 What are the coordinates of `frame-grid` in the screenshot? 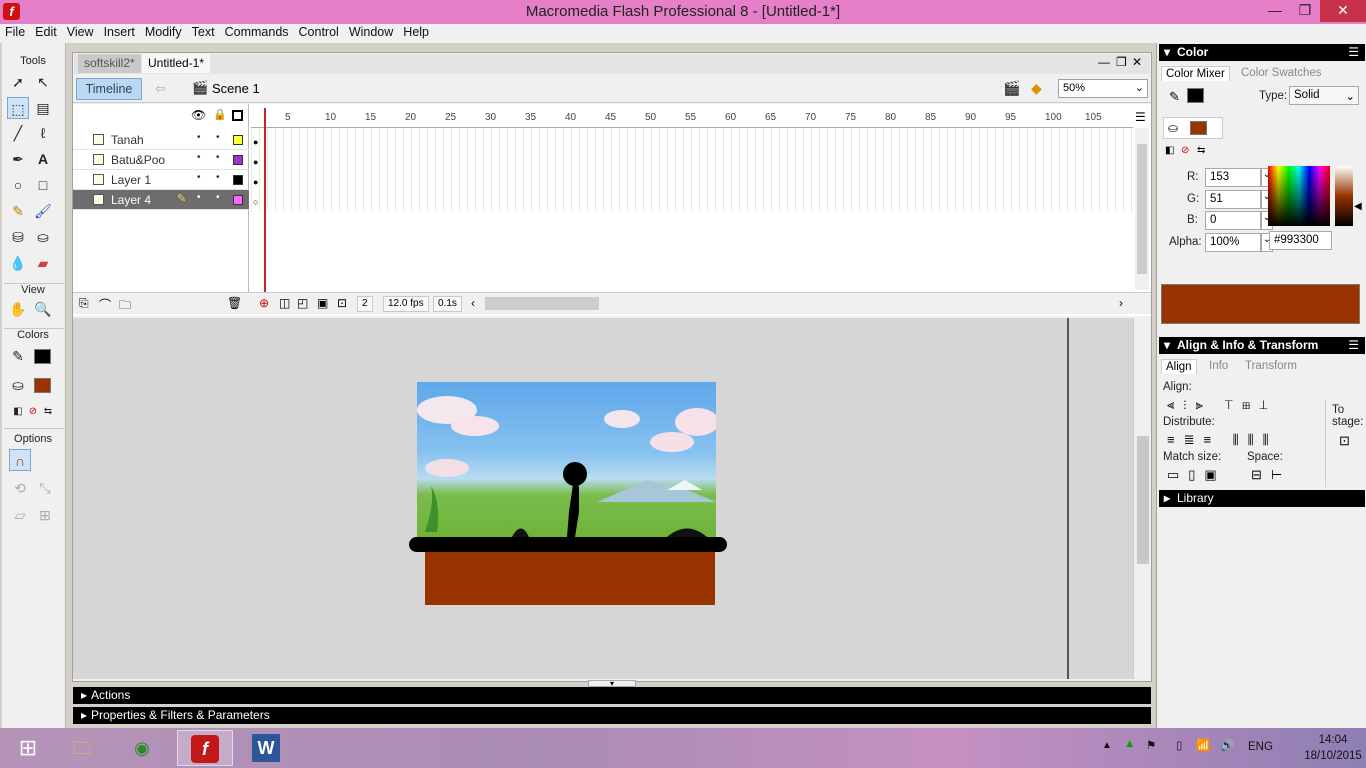 It's located at (692, 170).